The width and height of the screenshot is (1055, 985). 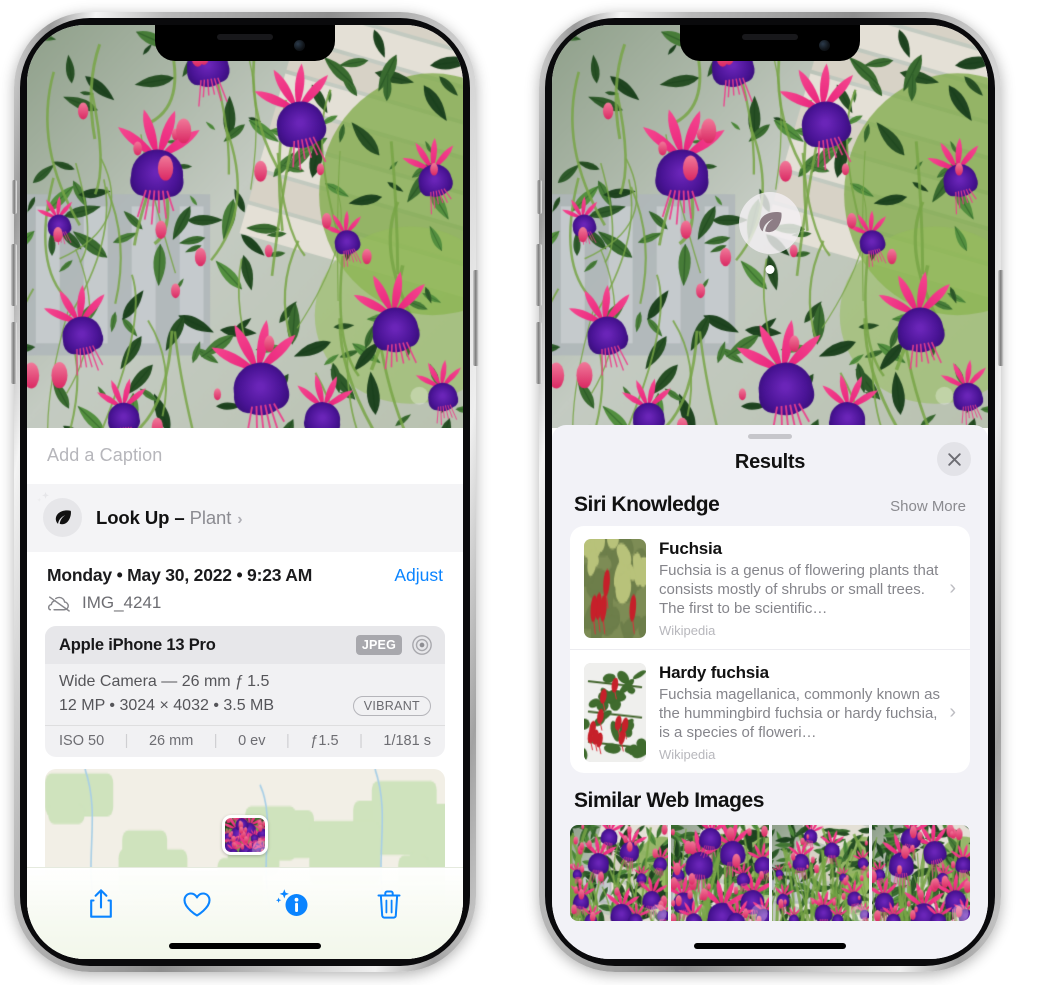 I want to click on filename-row: IMG_4241, so click(x=245, y=603).